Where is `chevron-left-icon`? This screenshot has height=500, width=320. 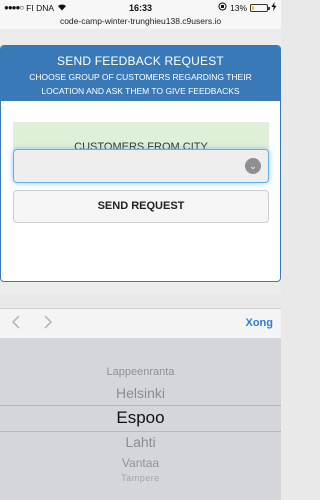
chevron-left-icon is located at coordinates (16, 324).